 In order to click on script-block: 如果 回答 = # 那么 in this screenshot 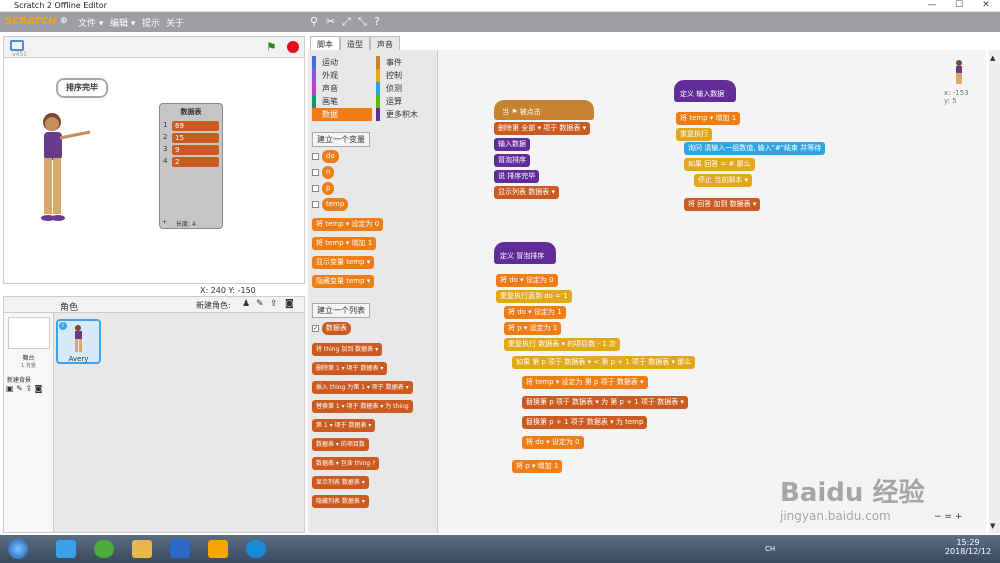, I will do `click(719, 164)`.